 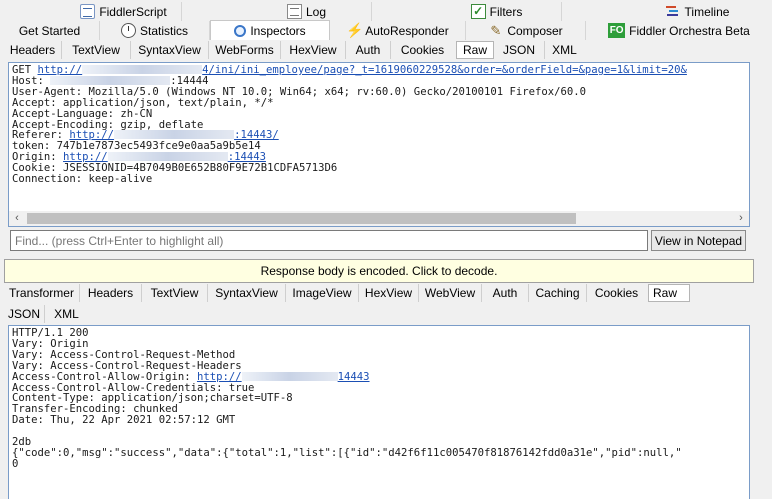 I want to click on fo-icon: FO, so click(x=617, y=30).